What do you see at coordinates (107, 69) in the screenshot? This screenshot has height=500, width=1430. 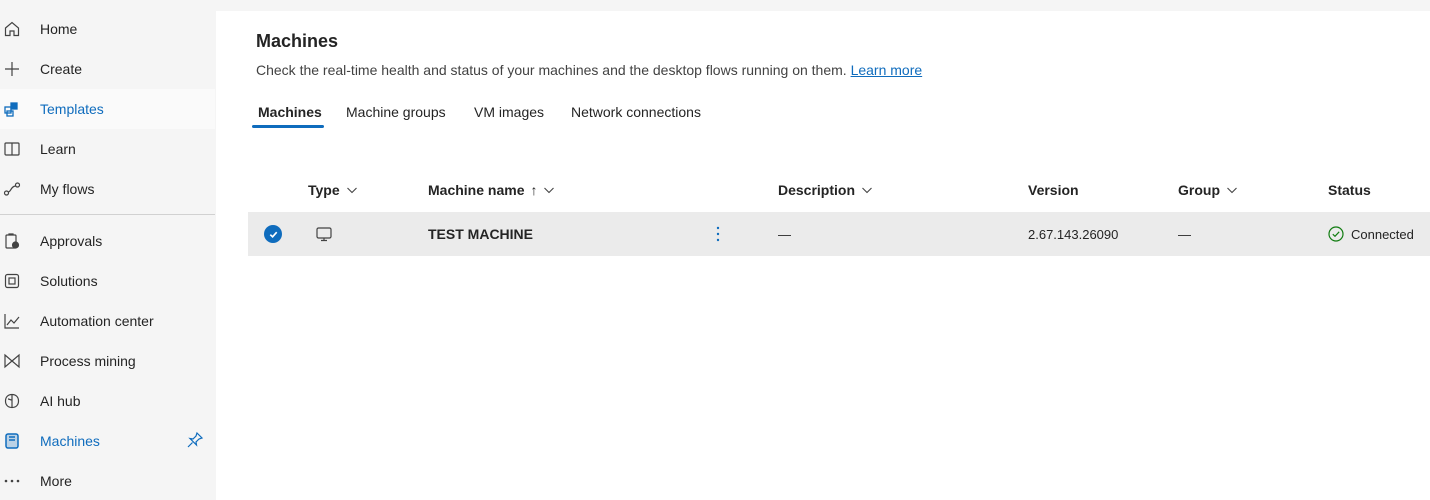 I see `sidebar-item-create: Create` at bounding box center [107, 69].